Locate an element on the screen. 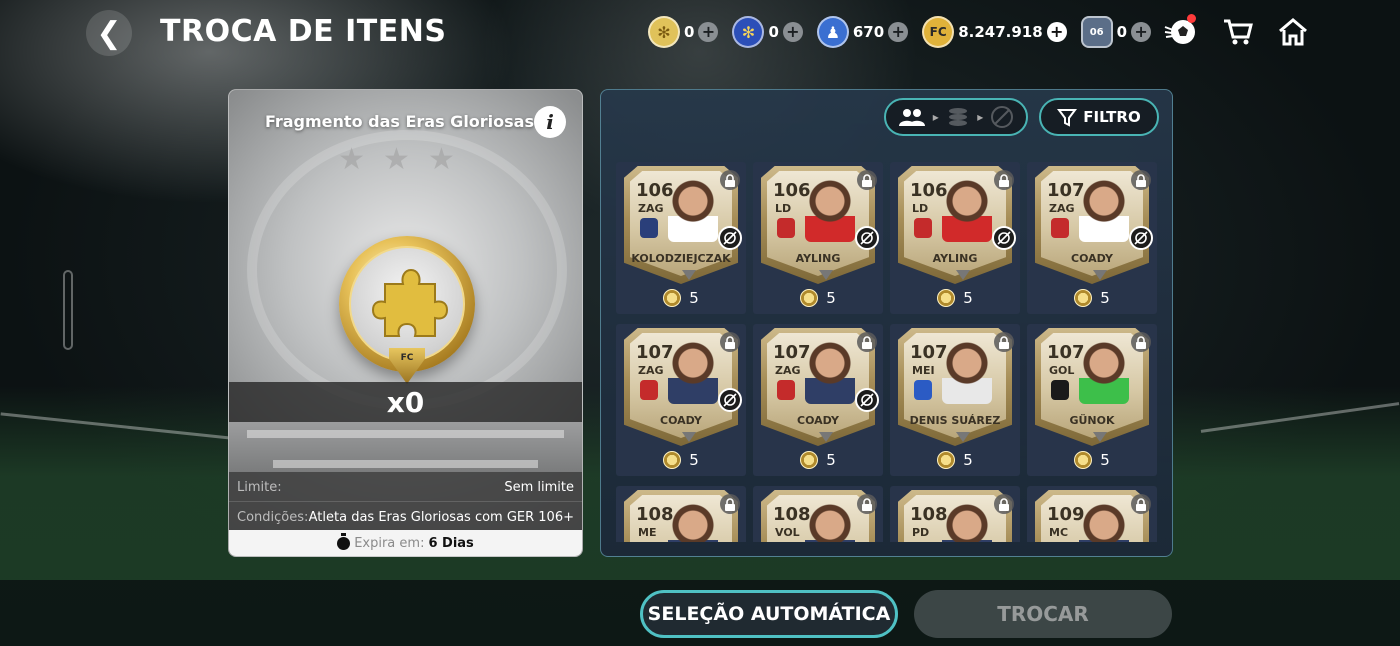 Image resolution: width=1400 pixels, height=646 pixels. soccer-ball-icon is located at coordinates (1180, 32).